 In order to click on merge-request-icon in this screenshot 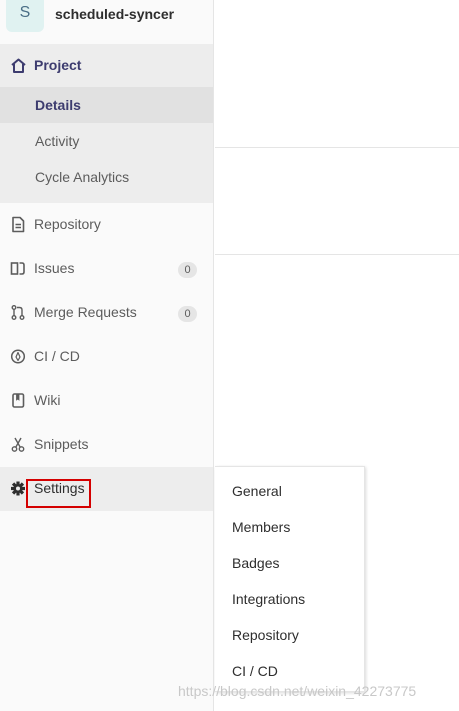, I will do `click(18, 312)`.